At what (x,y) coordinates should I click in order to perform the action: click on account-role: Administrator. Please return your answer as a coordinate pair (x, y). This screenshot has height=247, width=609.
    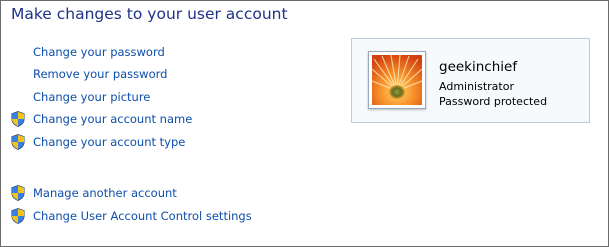
    Looking at the image, I should click on (476, 86).